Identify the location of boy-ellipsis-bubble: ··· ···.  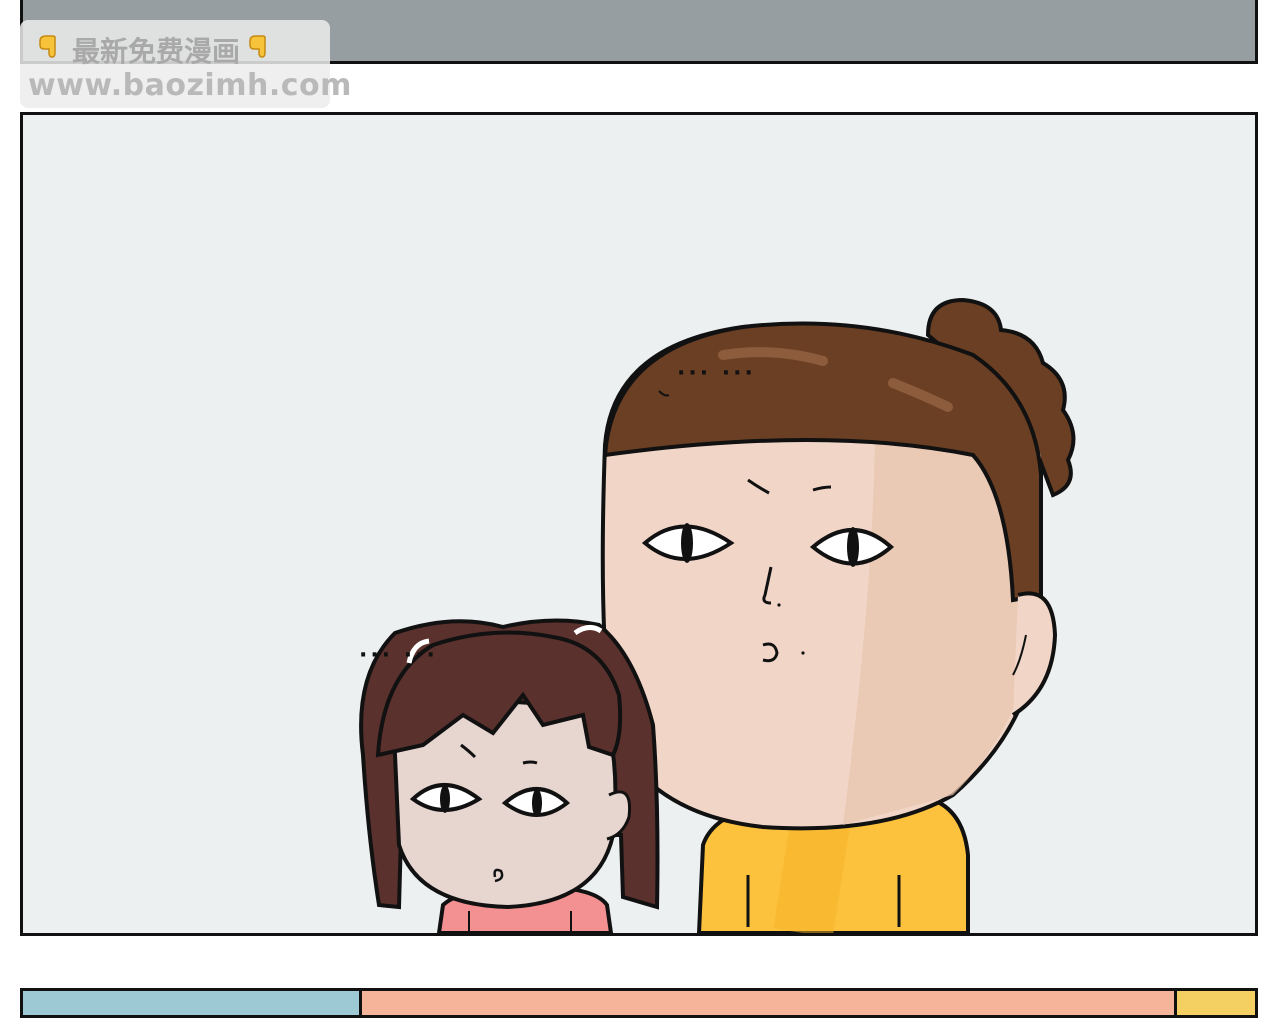
(716, 373).